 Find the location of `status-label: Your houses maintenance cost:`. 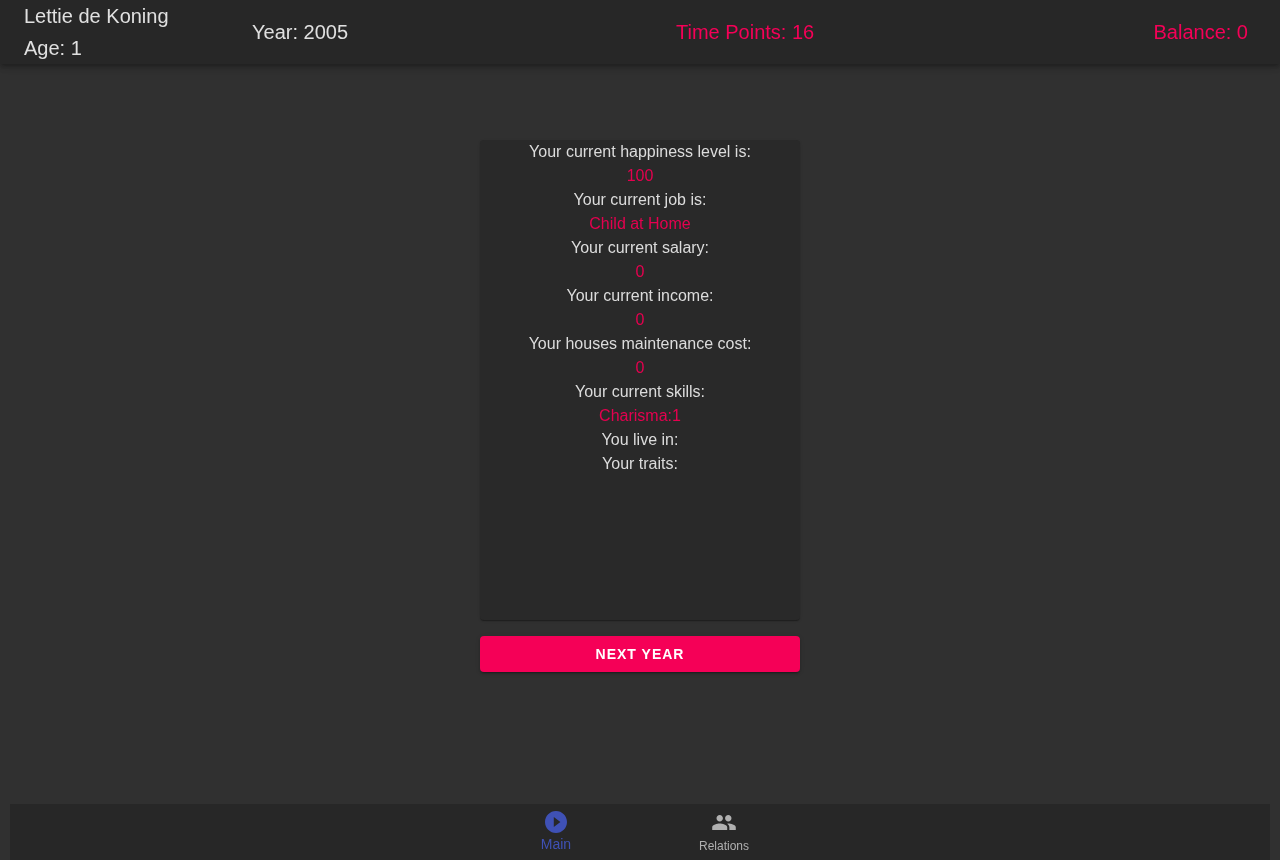

status-label: Your houses maintenance cost: is located at coordinates (640, 344).